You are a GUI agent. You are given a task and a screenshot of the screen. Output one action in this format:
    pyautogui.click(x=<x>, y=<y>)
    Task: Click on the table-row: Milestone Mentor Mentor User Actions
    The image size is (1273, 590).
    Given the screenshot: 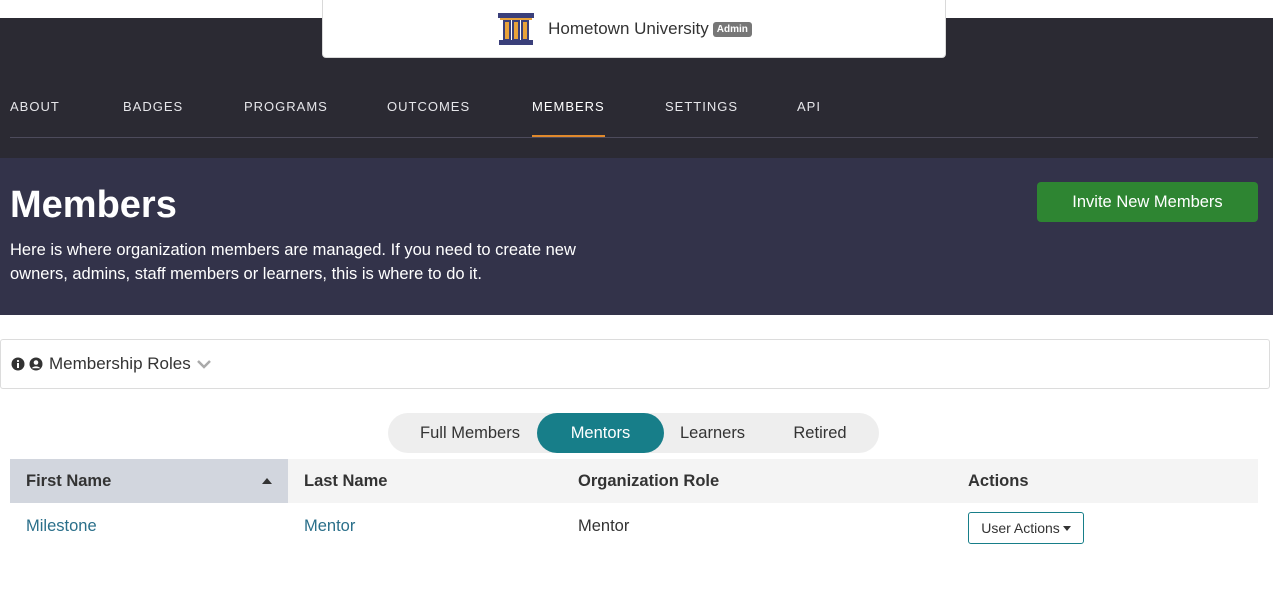 What is the action you would take?
    pyautogui.click(x=634, y=526)
    